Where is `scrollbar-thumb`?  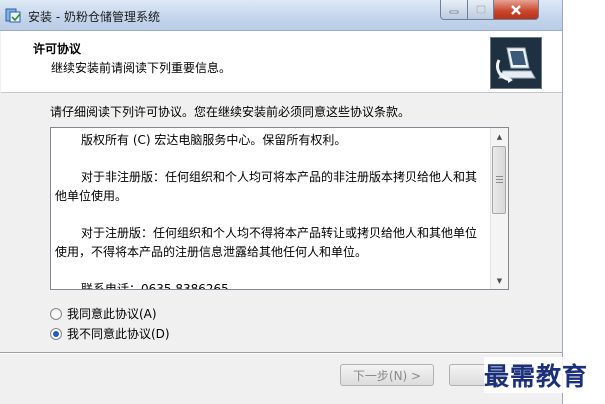
scrollbar-thumb is located at coordinates (499, 180).